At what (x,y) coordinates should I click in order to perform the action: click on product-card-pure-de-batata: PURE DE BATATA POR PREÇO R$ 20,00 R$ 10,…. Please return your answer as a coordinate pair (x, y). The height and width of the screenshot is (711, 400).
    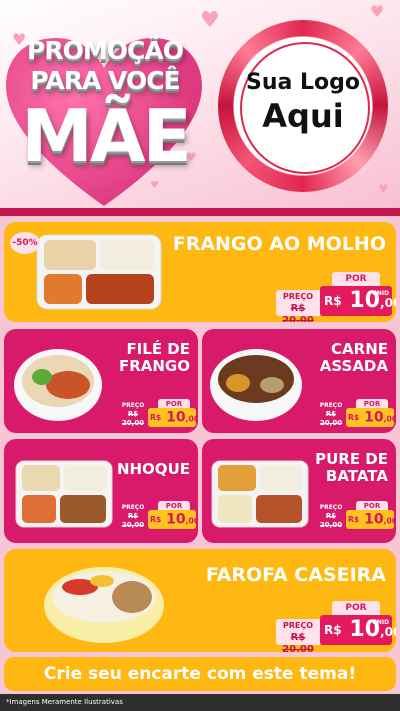
    Looking at the image, I should click on (299, 491).